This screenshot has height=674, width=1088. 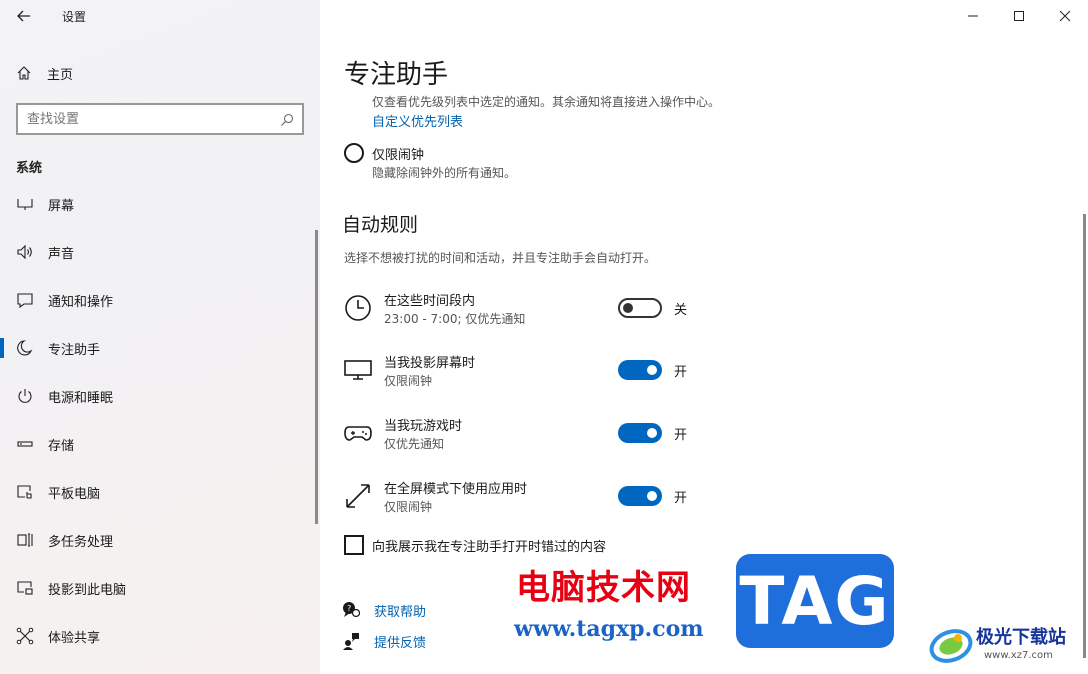 I want to click on sidebar-item-label: 通知和操作, so click(x=81, y=302).